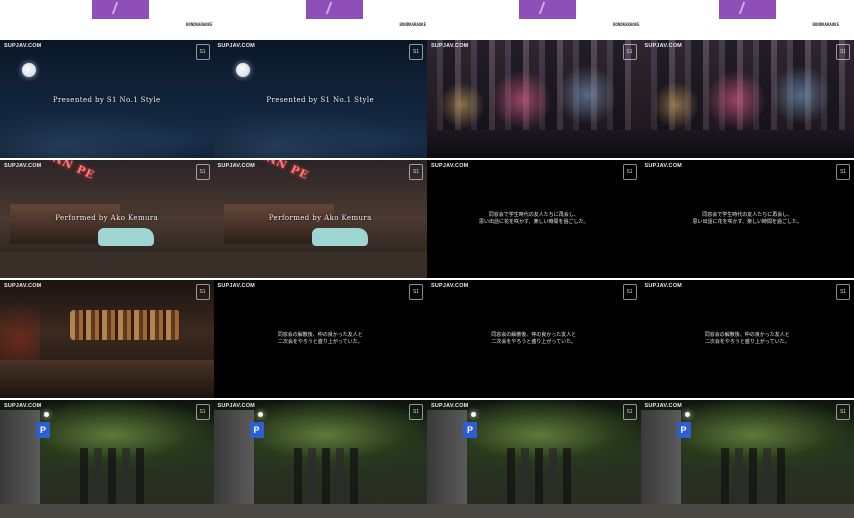  I want to click on video-frame: SUPJAV.COMS1, so click(534, 99).